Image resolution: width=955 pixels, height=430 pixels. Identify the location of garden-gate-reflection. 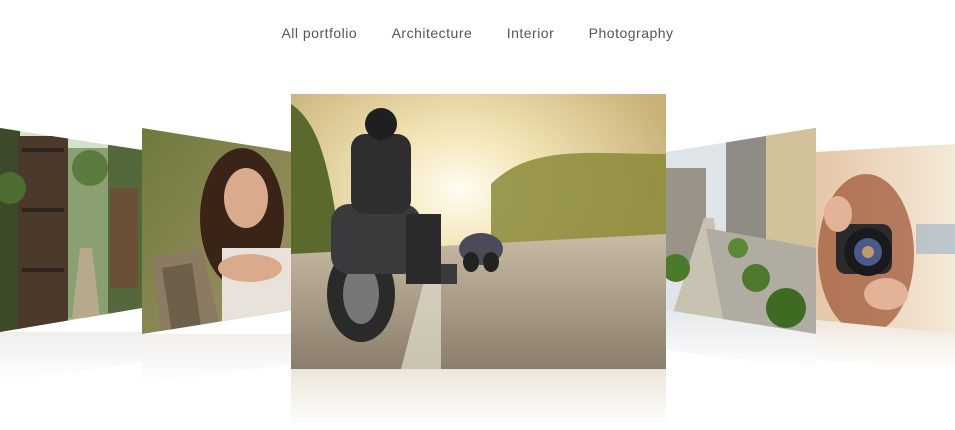
(71, 357).